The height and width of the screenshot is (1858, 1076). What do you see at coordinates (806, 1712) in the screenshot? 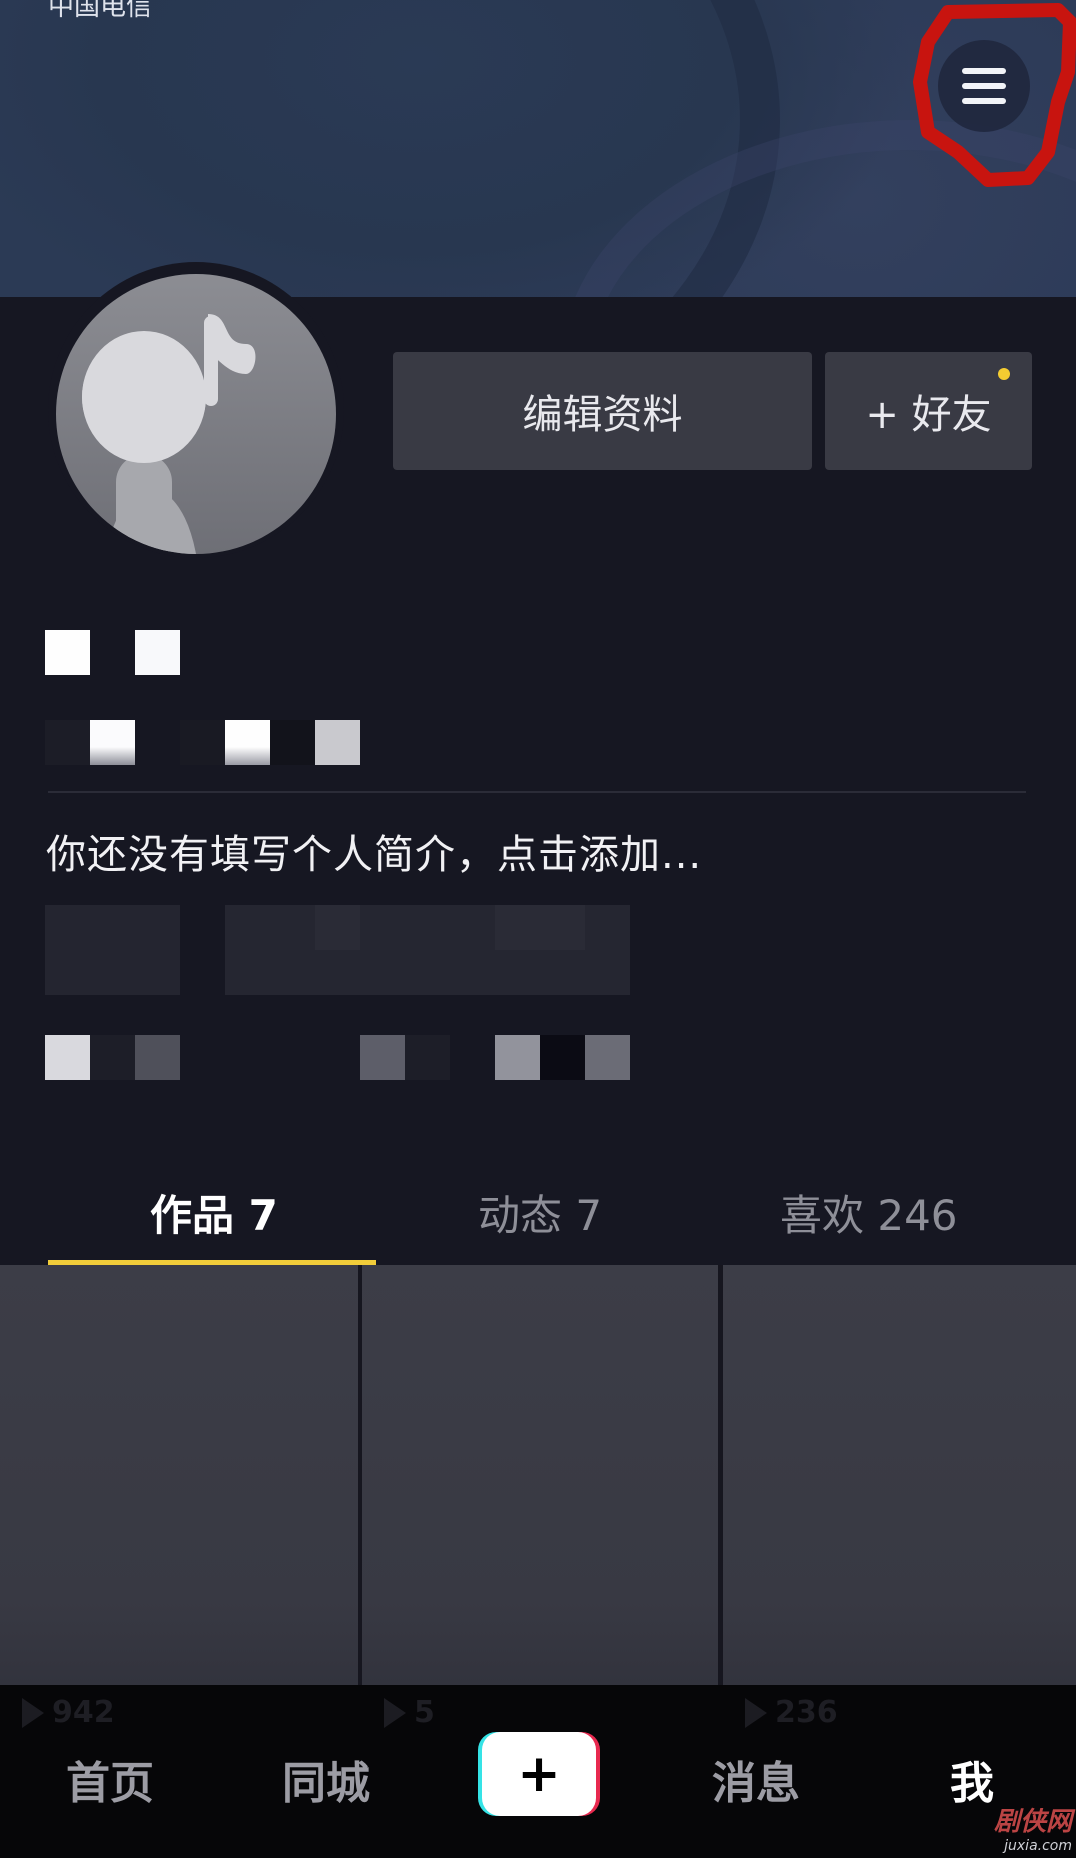
I see `play-count-value: 236` at bounding box center [806, 1712].